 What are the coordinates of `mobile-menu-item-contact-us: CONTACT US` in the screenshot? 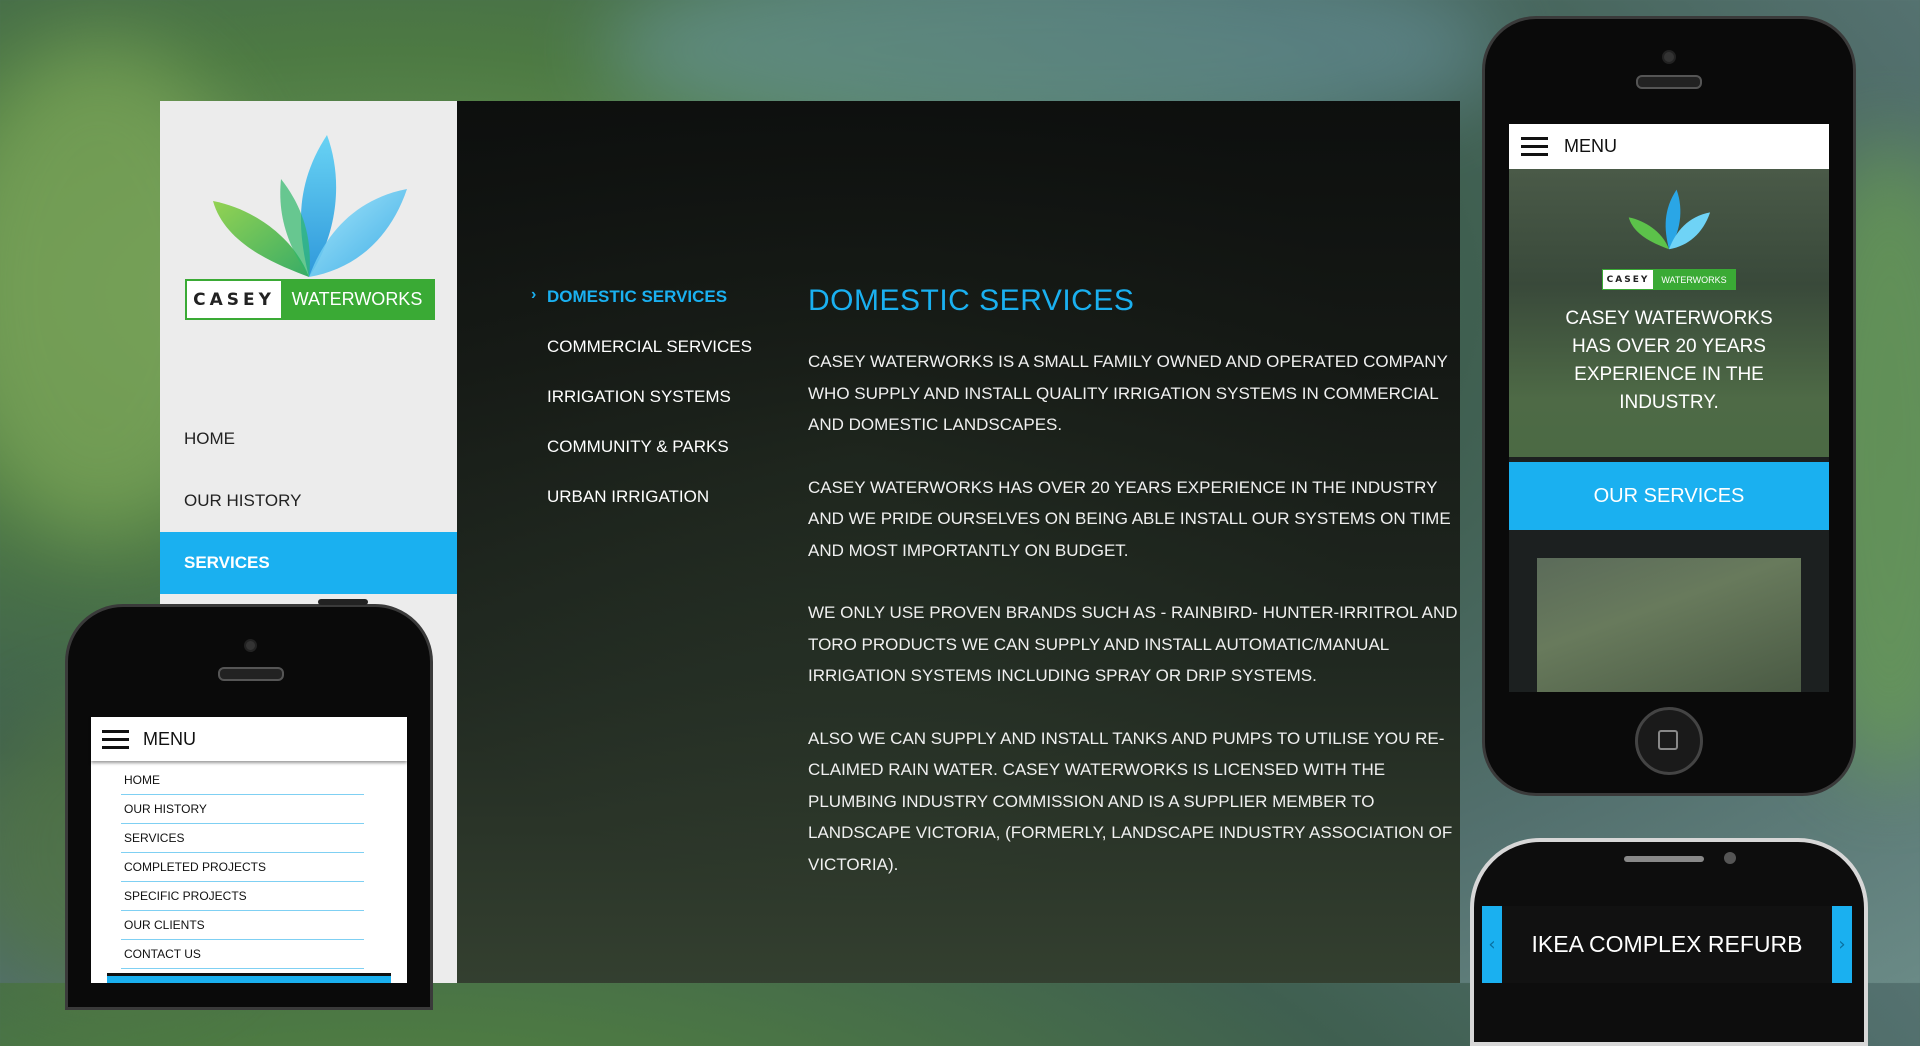 It's located at (242, 954).